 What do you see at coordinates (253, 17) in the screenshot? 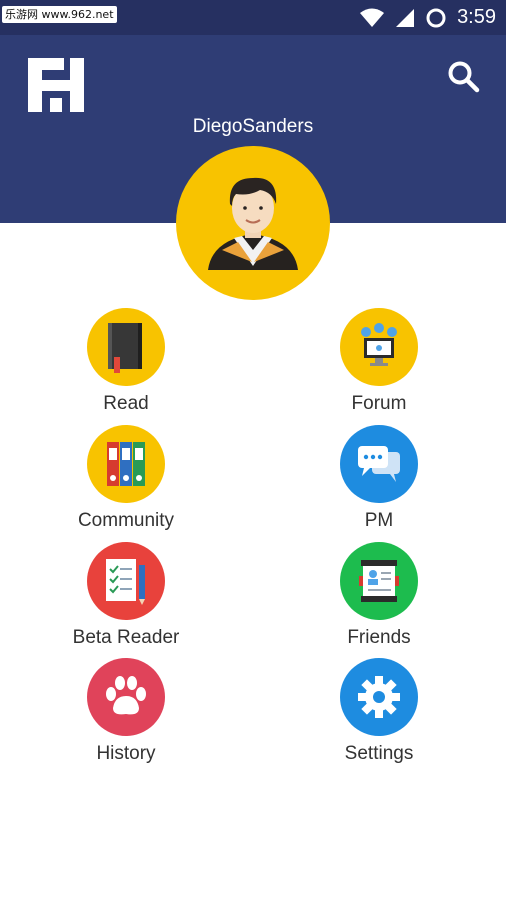
I see `status-bar: 乐游网 www.962.net 3:59` at bounding box center [253, 17].